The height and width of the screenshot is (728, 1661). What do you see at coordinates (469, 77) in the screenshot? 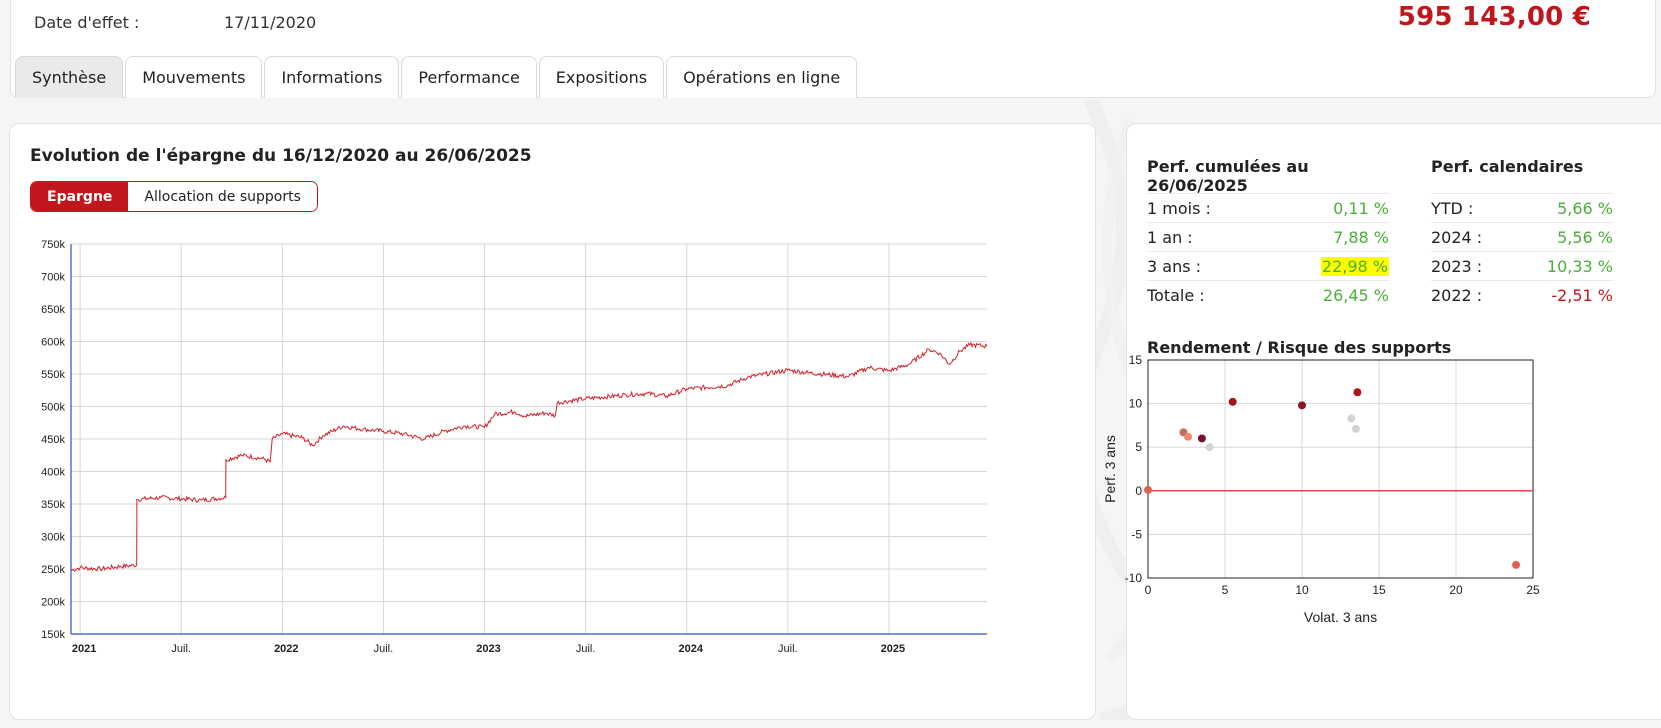
I see `tab-performance: Performance` at bounding box center [469, 77].